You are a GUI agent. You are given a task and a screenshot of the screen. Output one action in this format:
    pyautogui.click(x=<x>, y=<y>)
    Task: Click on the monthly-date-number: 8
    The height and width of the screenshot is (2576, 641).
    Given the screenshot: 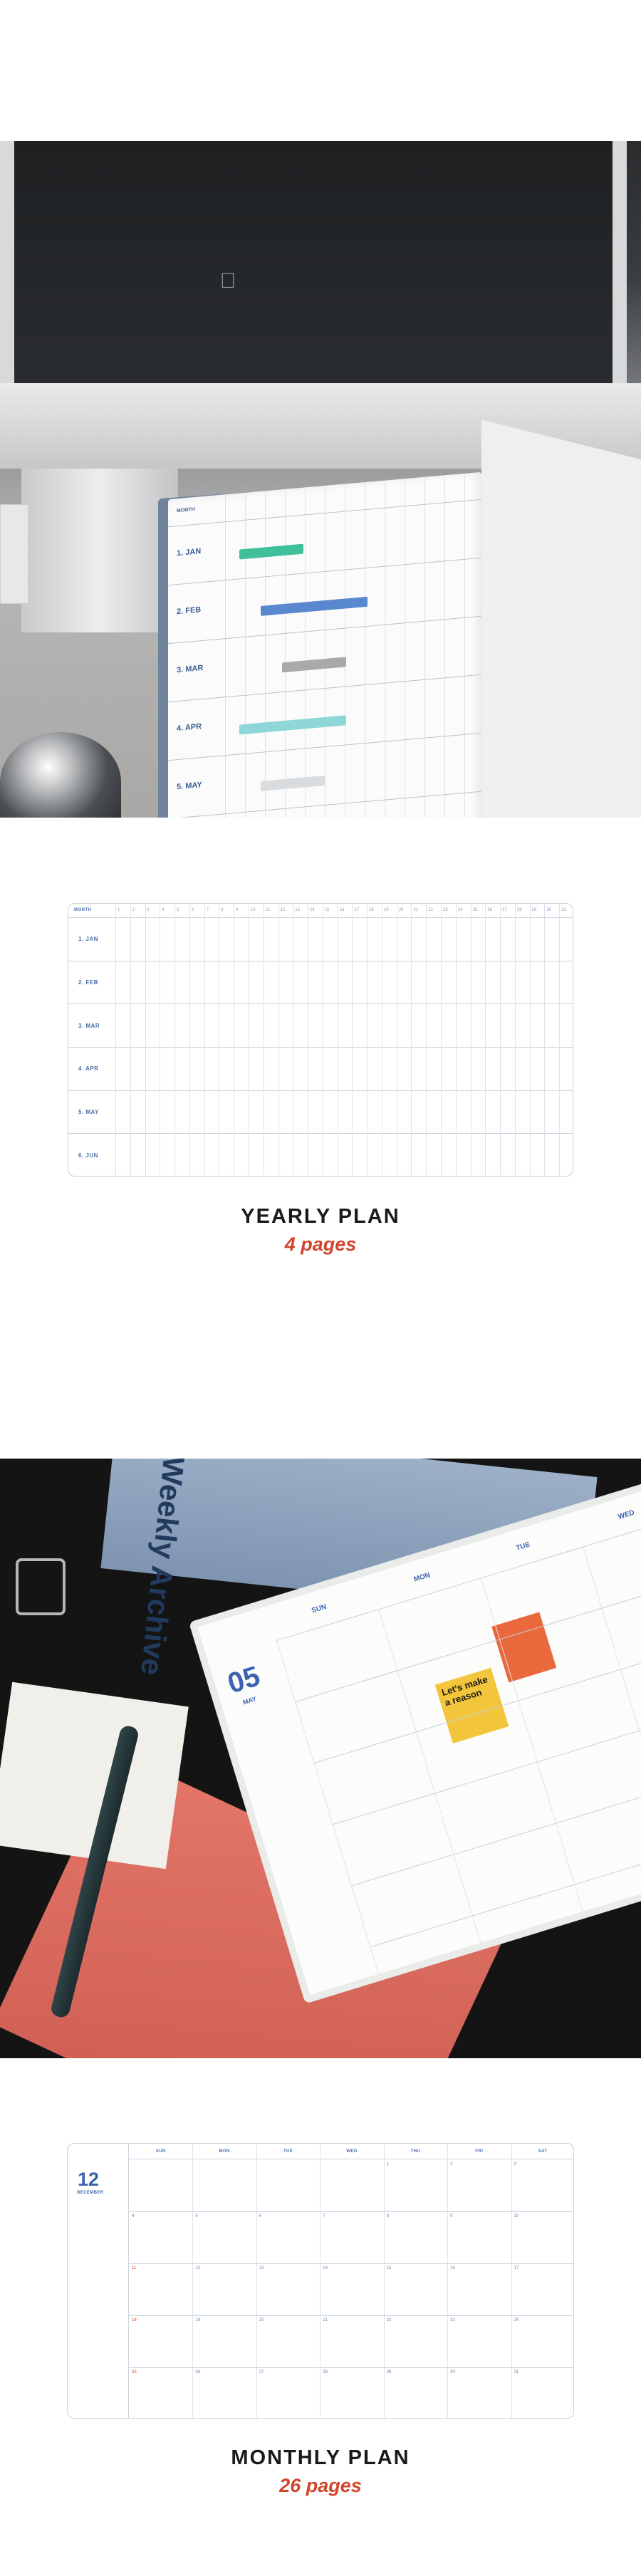 What is the action you would take?
    pyautogui.click(x=388, y=2216)
    